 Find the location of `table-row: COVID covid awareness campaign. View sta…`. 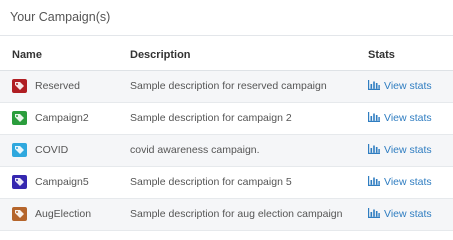

table-row: COVID covid awareness campaign. View sta… is located at coordinates (226, 150).